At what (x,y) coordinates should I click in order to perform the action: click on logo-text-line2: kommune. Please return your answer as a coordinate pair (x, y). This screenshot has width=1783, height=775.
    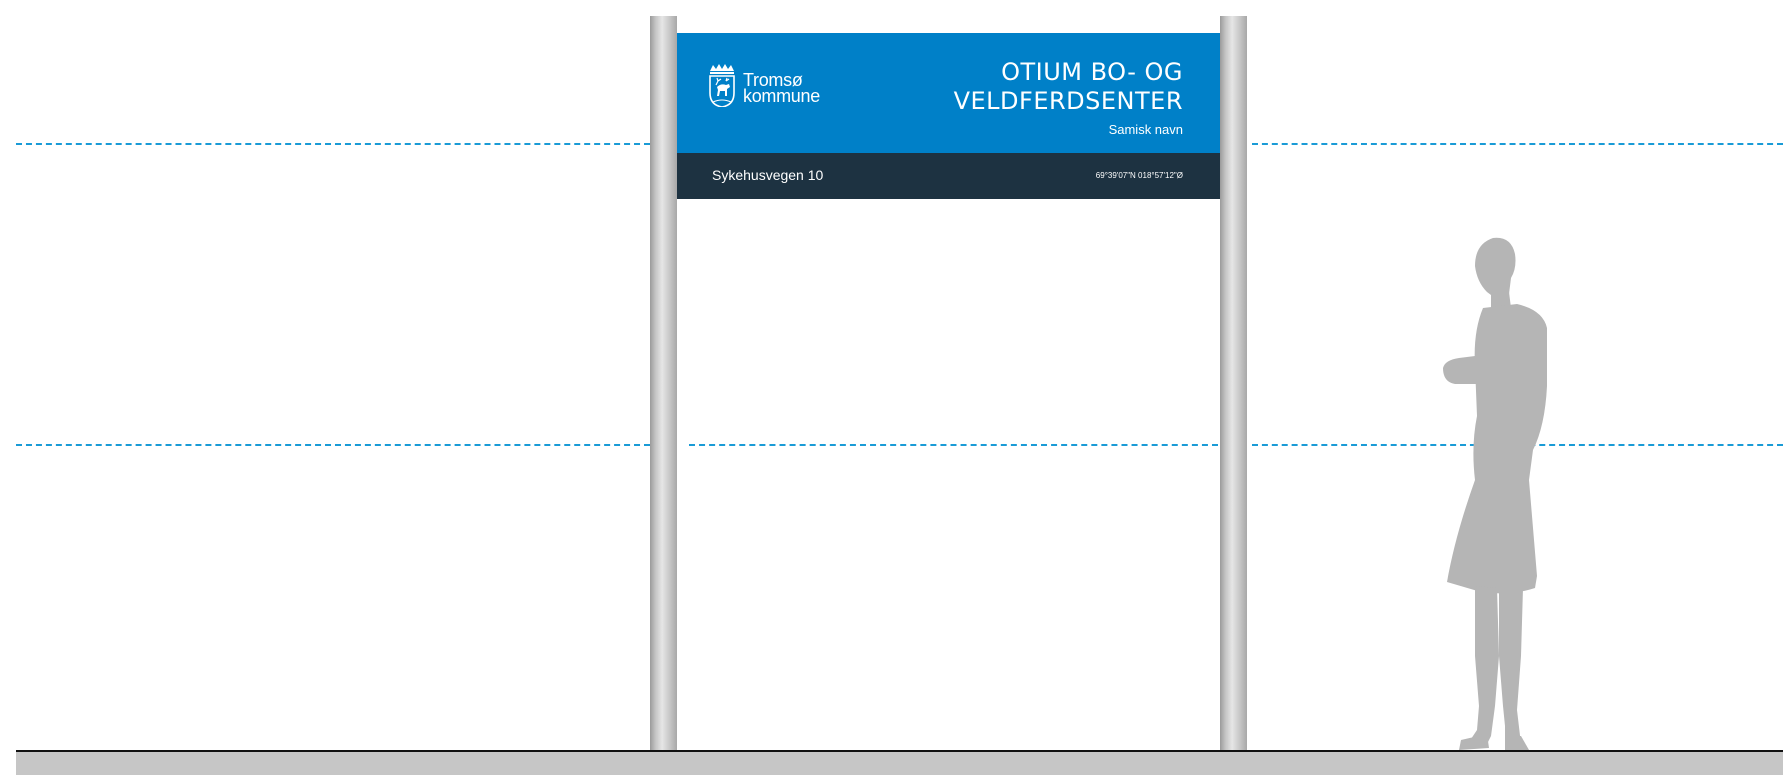
    Looking at the image, I should click on (781, 96).